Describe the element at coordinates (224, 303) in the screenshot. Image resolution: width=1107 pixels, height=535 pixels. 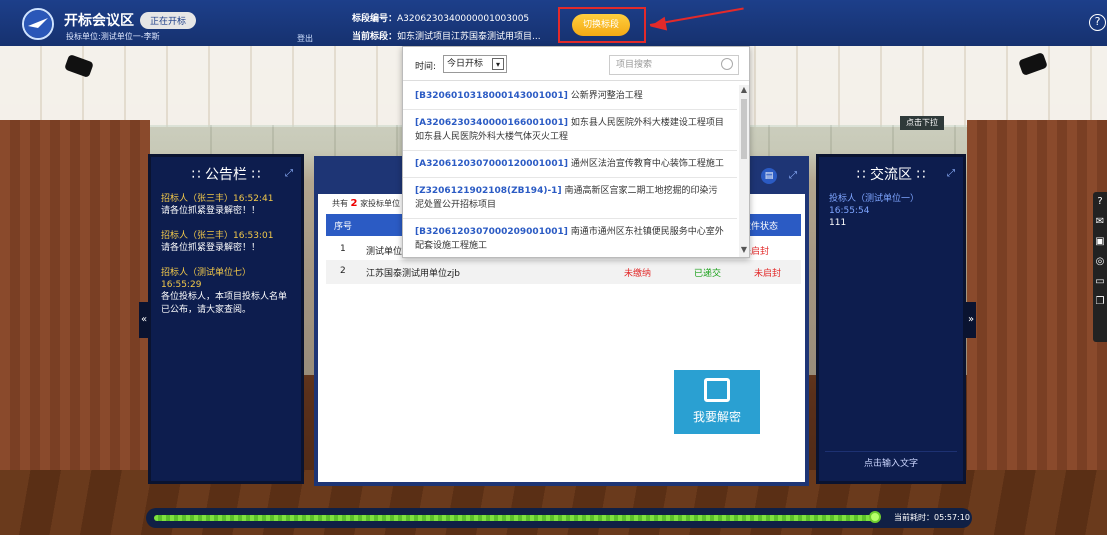
I see `message-body: 各位投标人，本项目投标人名单已公布，请大家查阅。` at that location.